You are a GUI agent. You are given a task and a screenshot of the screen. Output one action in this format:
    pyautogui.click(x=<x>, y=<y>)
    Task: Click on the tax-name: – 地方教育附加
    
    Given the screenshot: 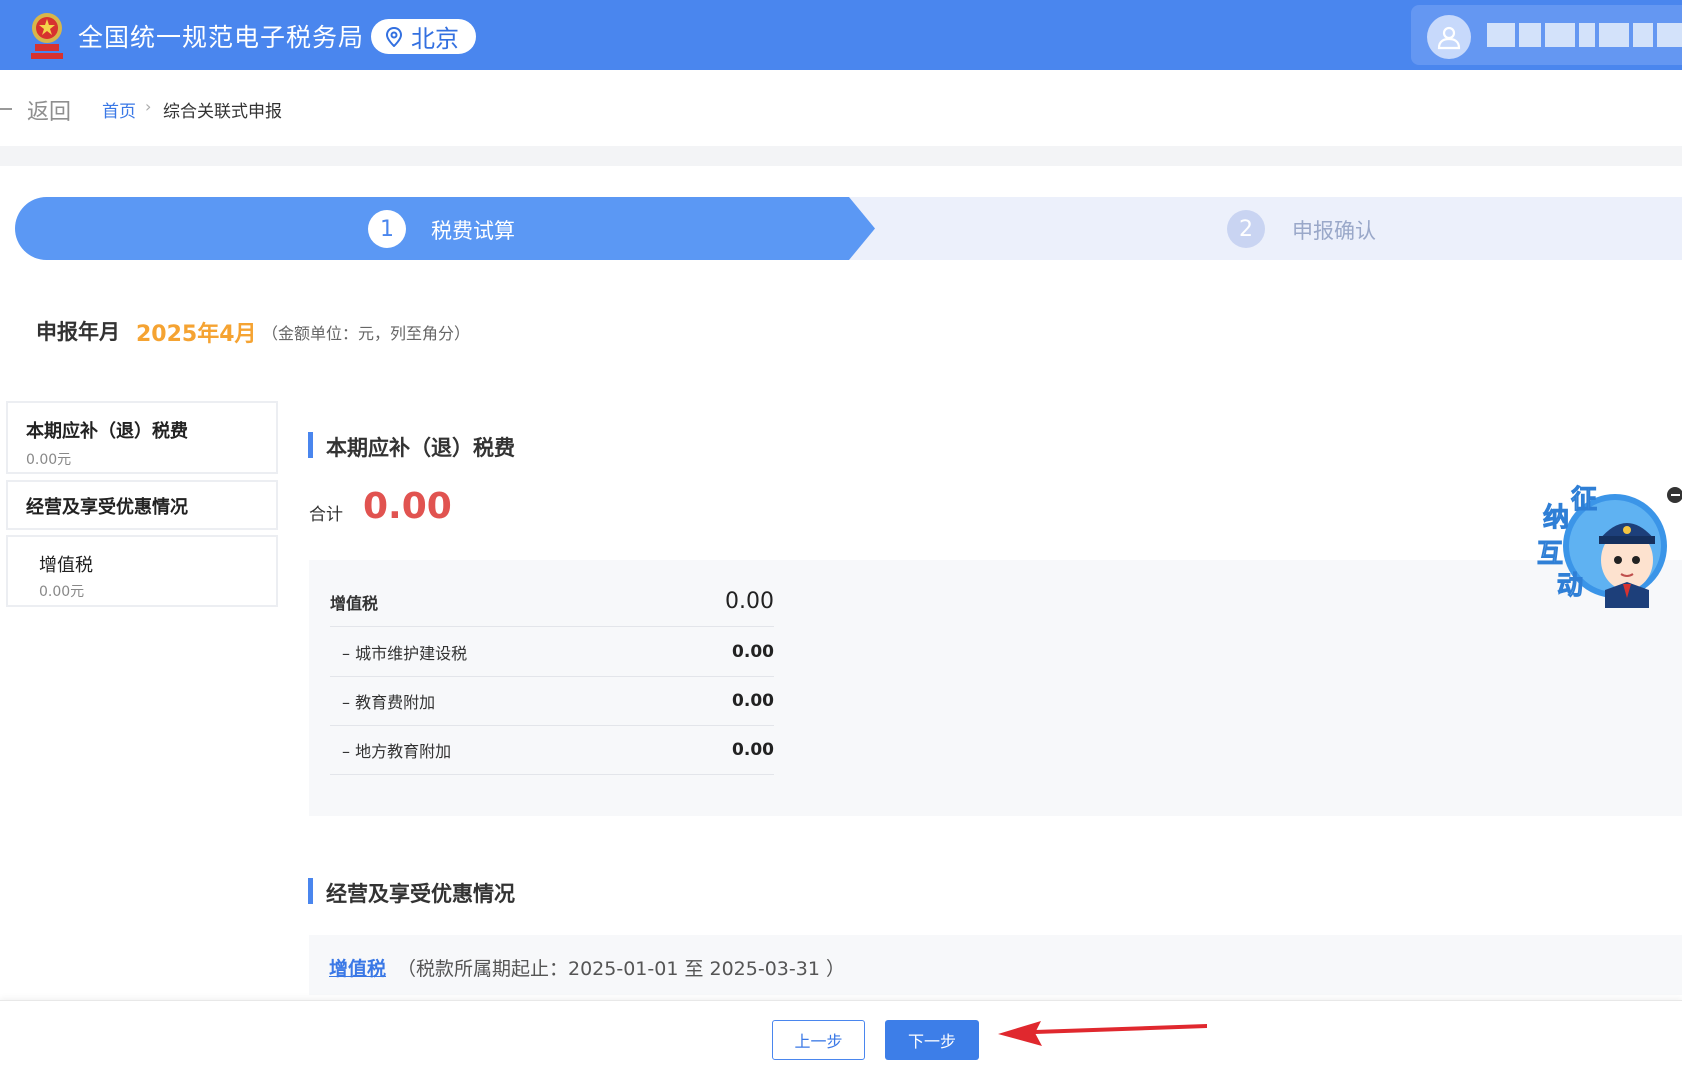 What is the action you would take?
    pyautogui.click(x=397, y=751)
    